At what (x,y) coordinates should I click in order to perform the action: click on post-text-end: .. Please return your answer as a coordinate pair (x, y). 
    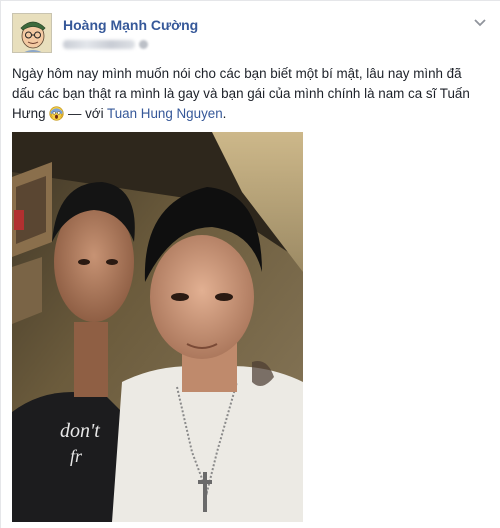
    Looking at the image, I should click on (224, 113).